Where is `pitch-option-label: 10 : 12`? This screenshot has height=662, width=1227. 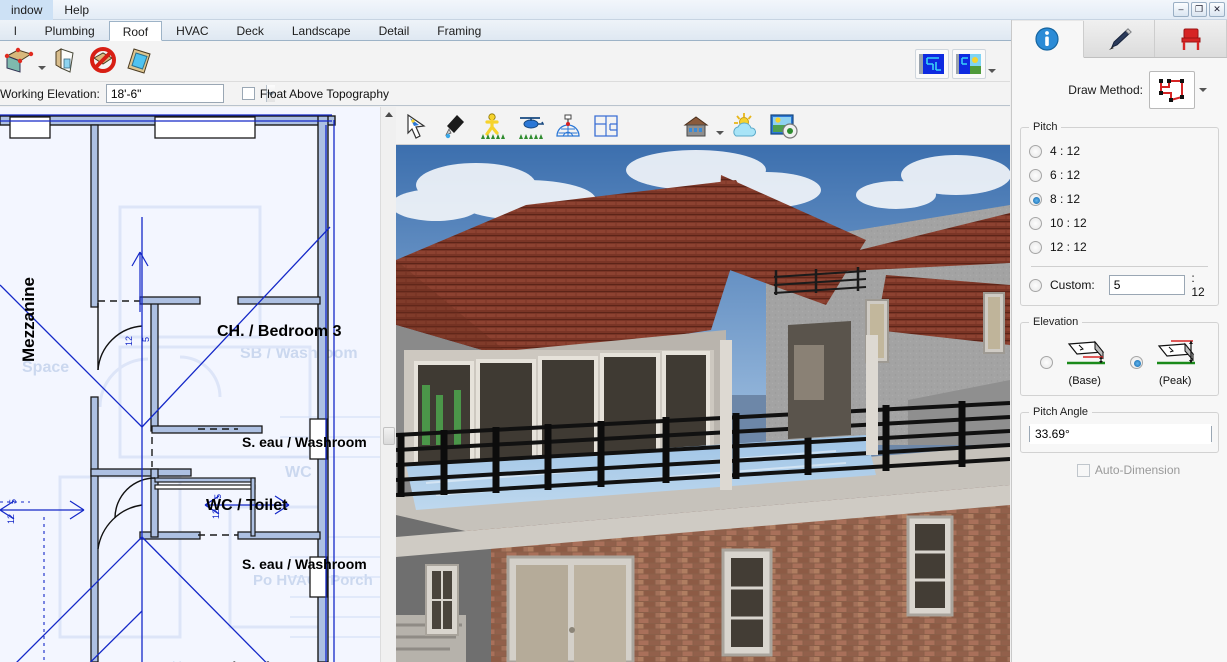
pitch-option-label: 10 : 12 is located at coordinates (1068, 223).